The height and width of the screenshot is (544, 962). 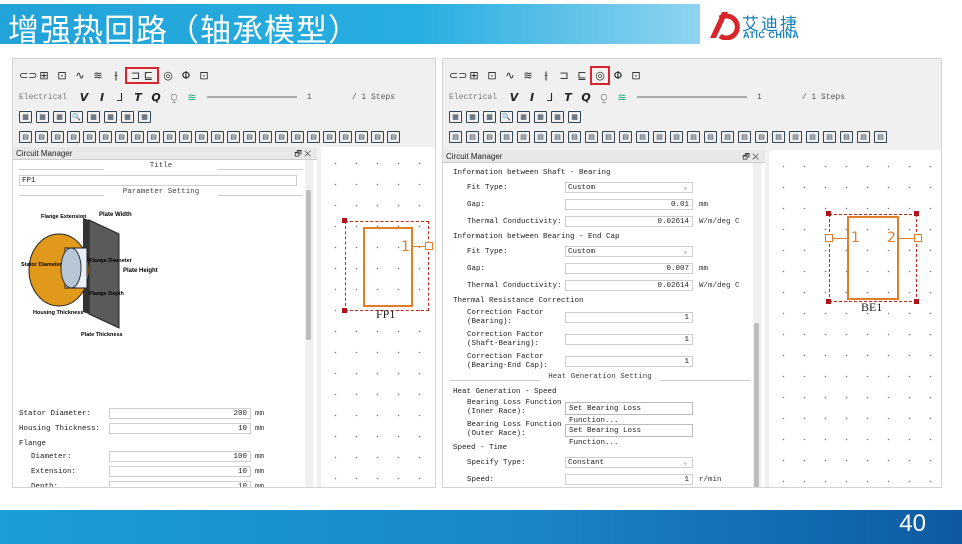 I want to click on tool-c-icon: ▦, so click(x=489, y=117).